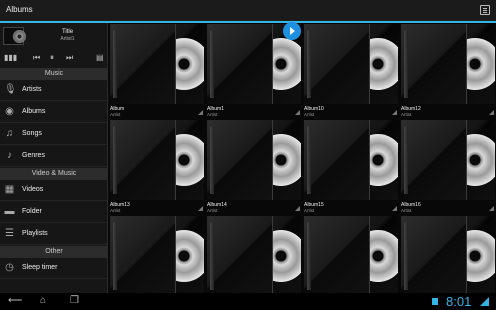  What do you see at coordinates (15, 301) in the screenshot?
I see `back-icon: ⟵` at bounding box center [15, 301].